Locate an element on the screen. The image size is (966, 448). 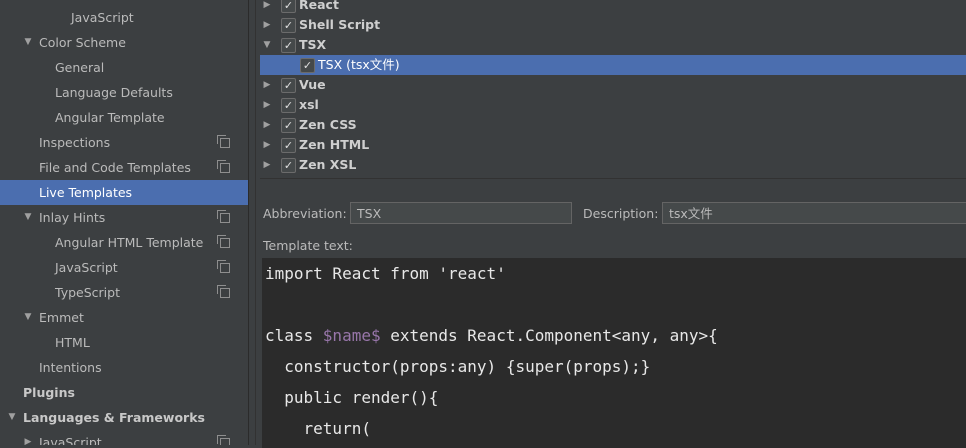
sidebar-item-label: Plugins is located at coordinates (49, 392).